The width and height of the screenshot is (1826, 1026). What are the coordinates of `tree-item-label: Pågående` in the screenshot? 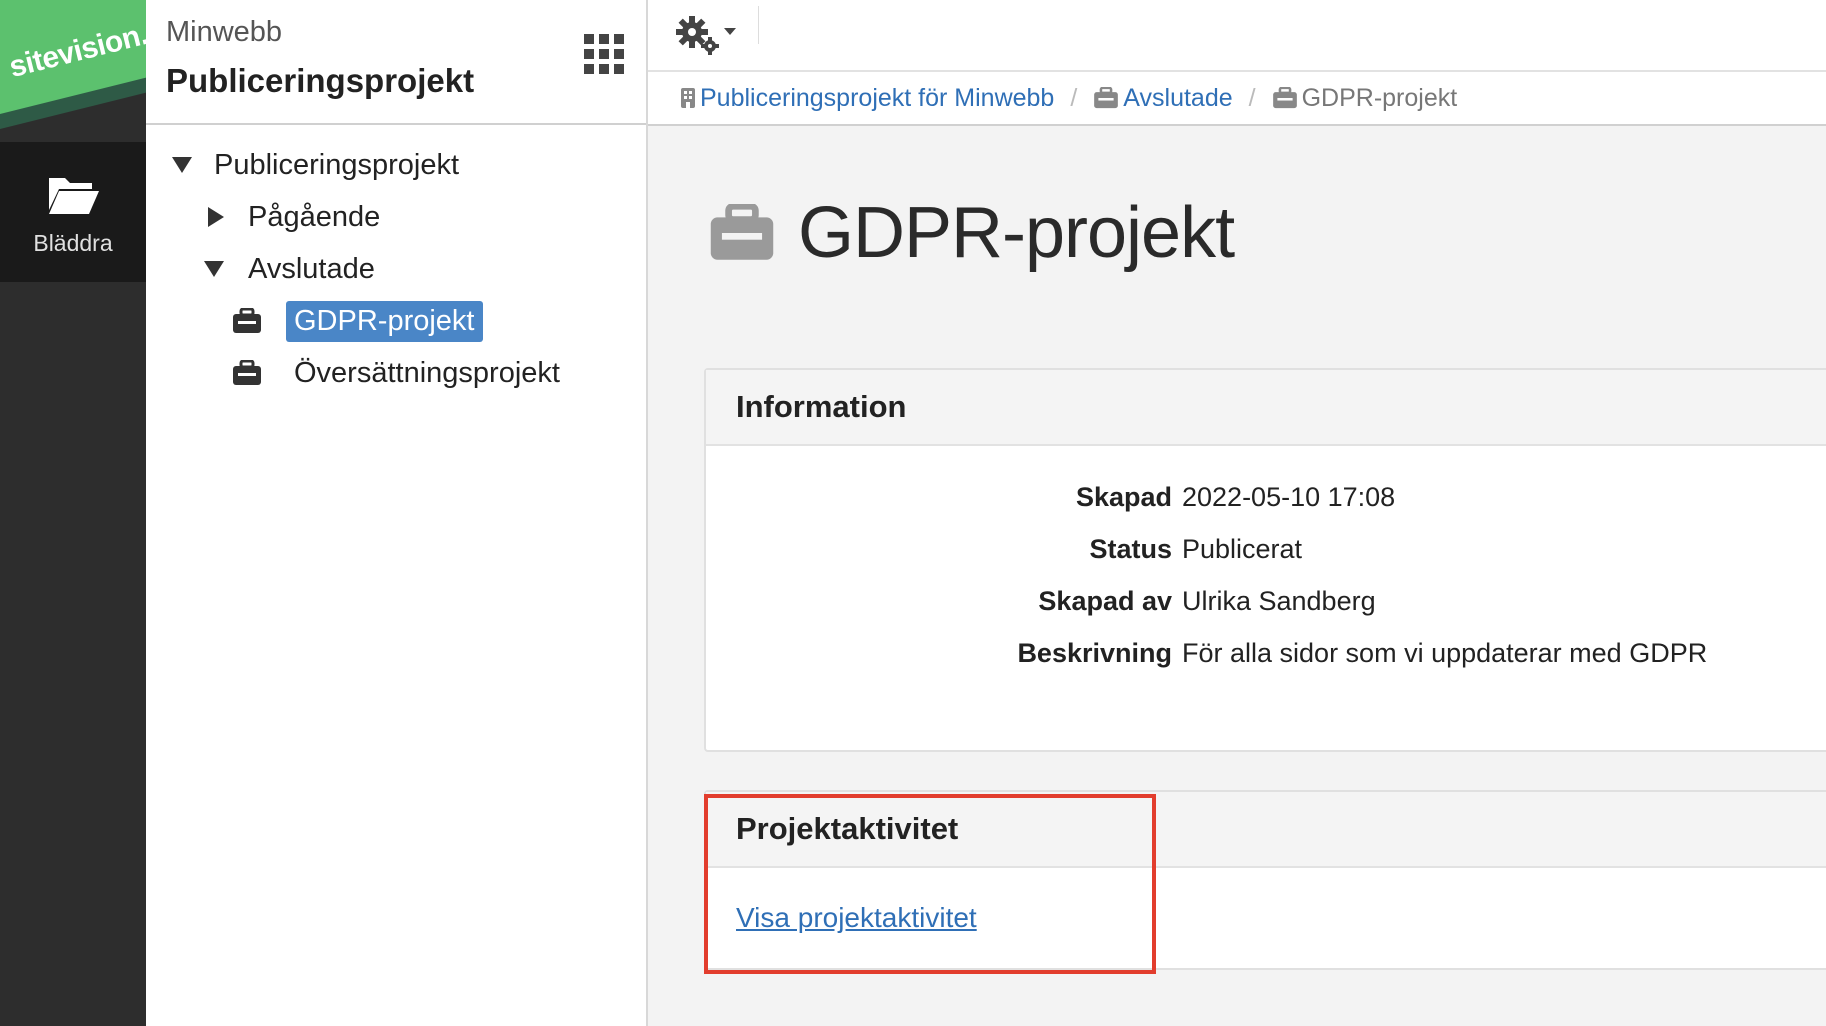 It's located at (314, 216).